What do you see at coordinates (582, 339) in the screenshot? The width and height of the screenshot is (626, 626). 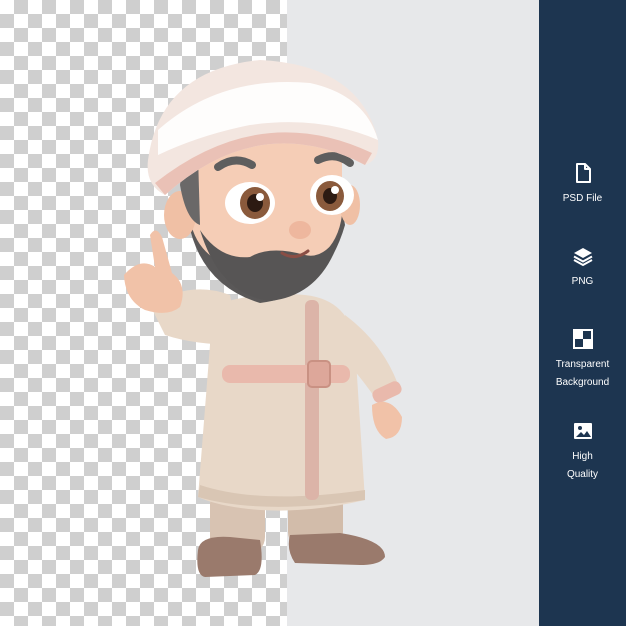 I see `transparency-grid-icon` at bounding box center [582, 339].